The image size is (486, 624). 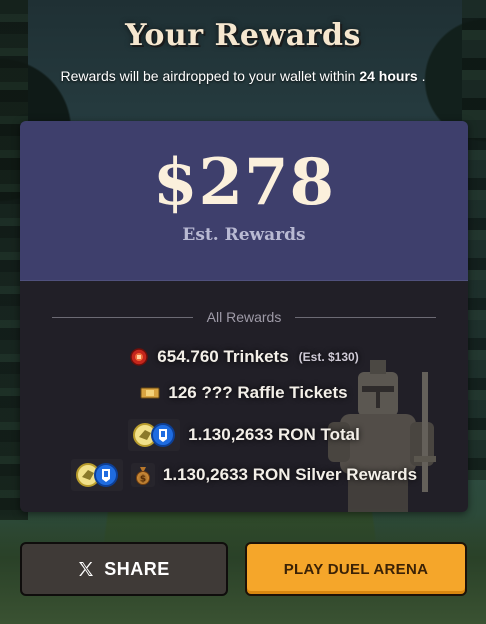 I want to click on reward-trinkets-text: 654.760 Trinkets, so click(x=223, y=356).